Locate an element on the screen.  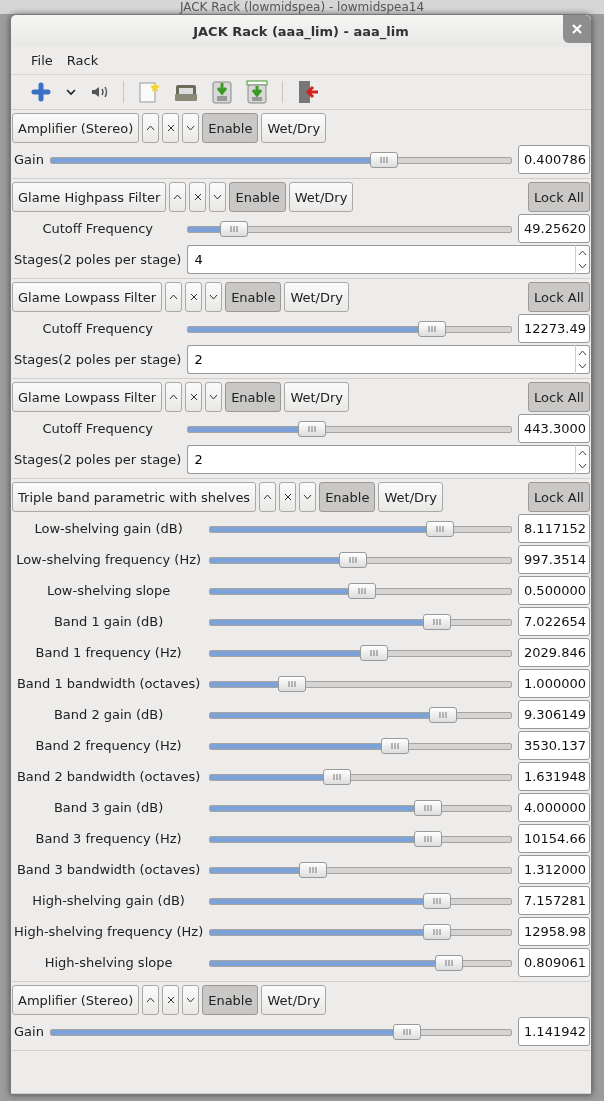
exit-icon is located at coordinates (308, 92).